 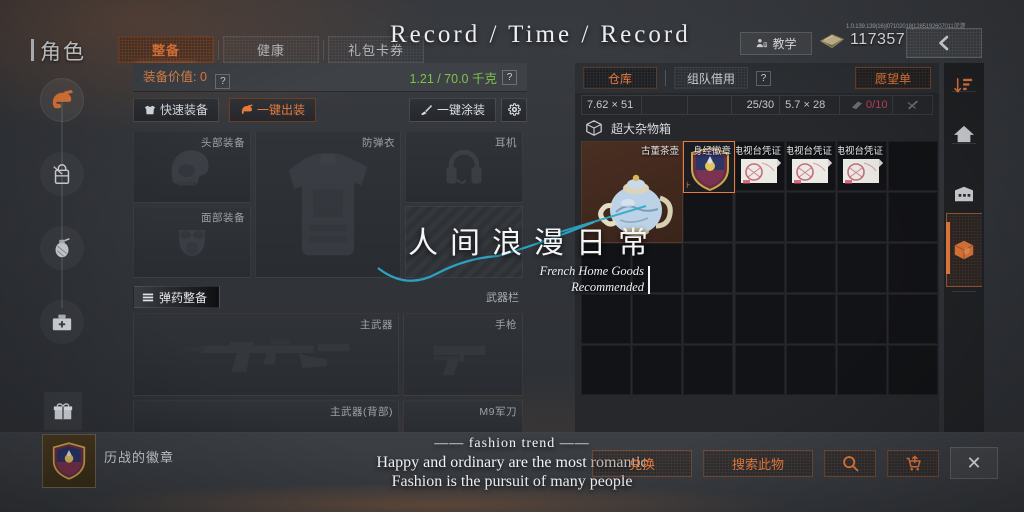 What do you see at coordinates (452, 109) in the screenshot?
I see `paint-all-button: 一键涂装` at bounding box center [452, 109].